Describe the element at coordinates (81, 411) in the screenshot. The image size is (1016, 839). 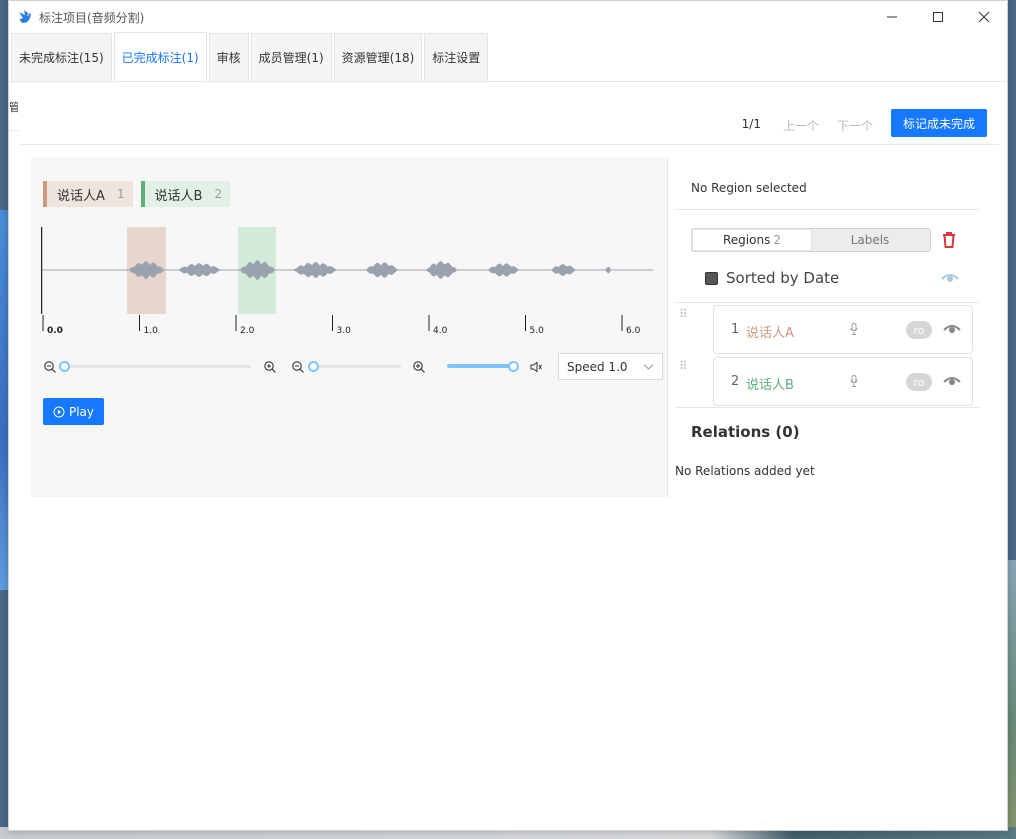
I see `play-label: Play` at that location.